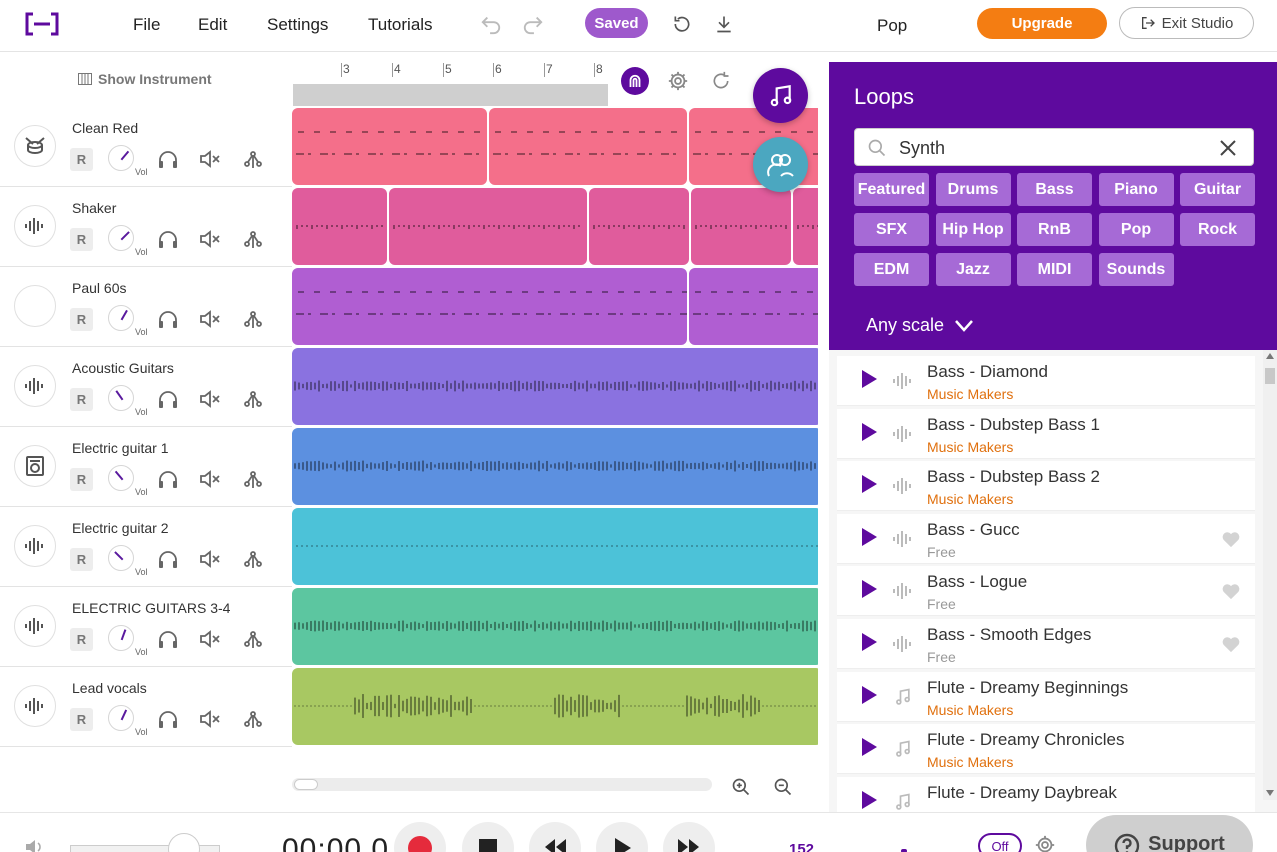 This screenshot has height=852, width=1277. Describe the element at coordinates (616, 23) in the screenshot. I see `saved-button: Saved` at that location.